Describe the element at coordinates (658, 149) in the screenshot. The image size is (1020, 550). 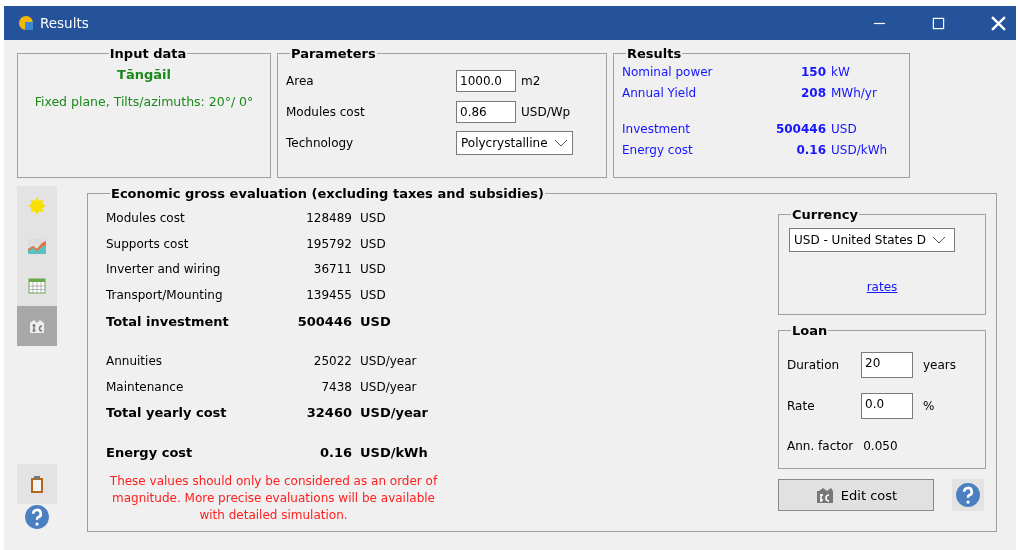
I see `result-label: Energy cost` at that location.